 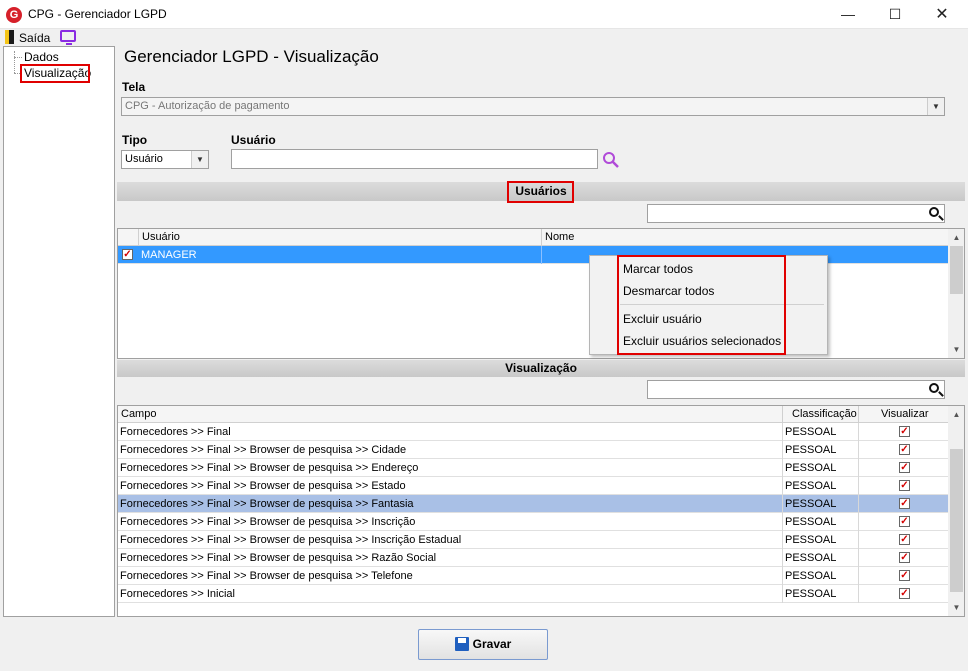 I want to click on screen-select-value: CPG - Autorização de pagamento, so click(x=207, y=106).